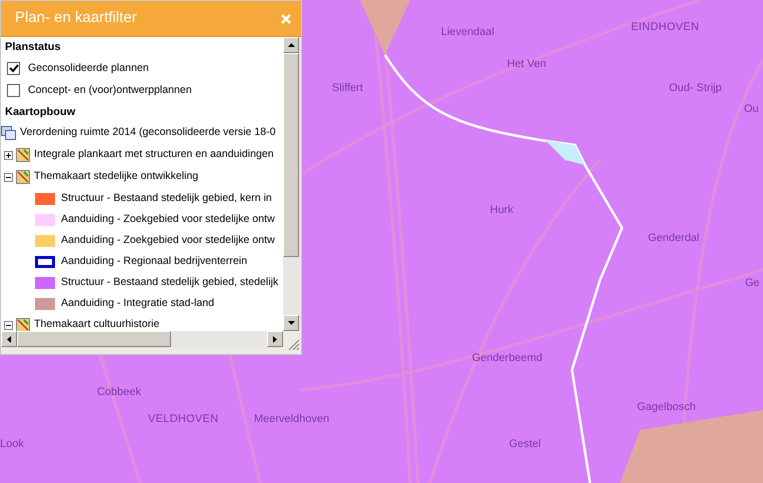 The height and width of the screenshot is (483, 763). Describe the element at coordinates (8, 155) in the screenshot. I see `expand-icon` at that location.